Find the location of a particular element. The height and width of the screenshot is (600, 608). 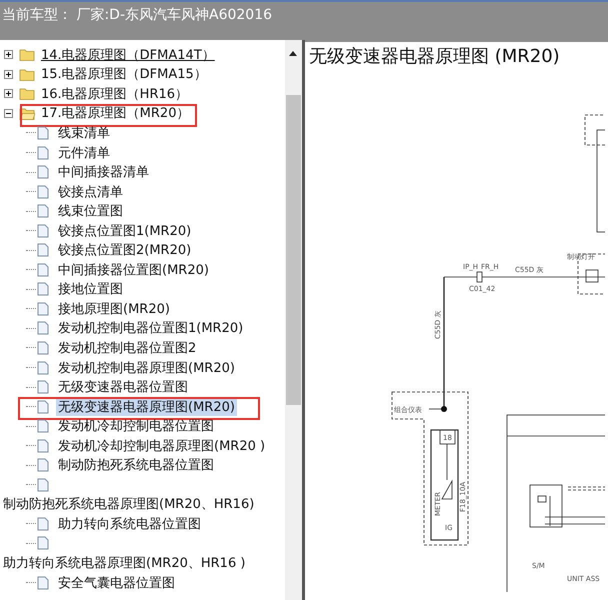

tree-item: 铰接点清单 is located at coordinates (90, 191).